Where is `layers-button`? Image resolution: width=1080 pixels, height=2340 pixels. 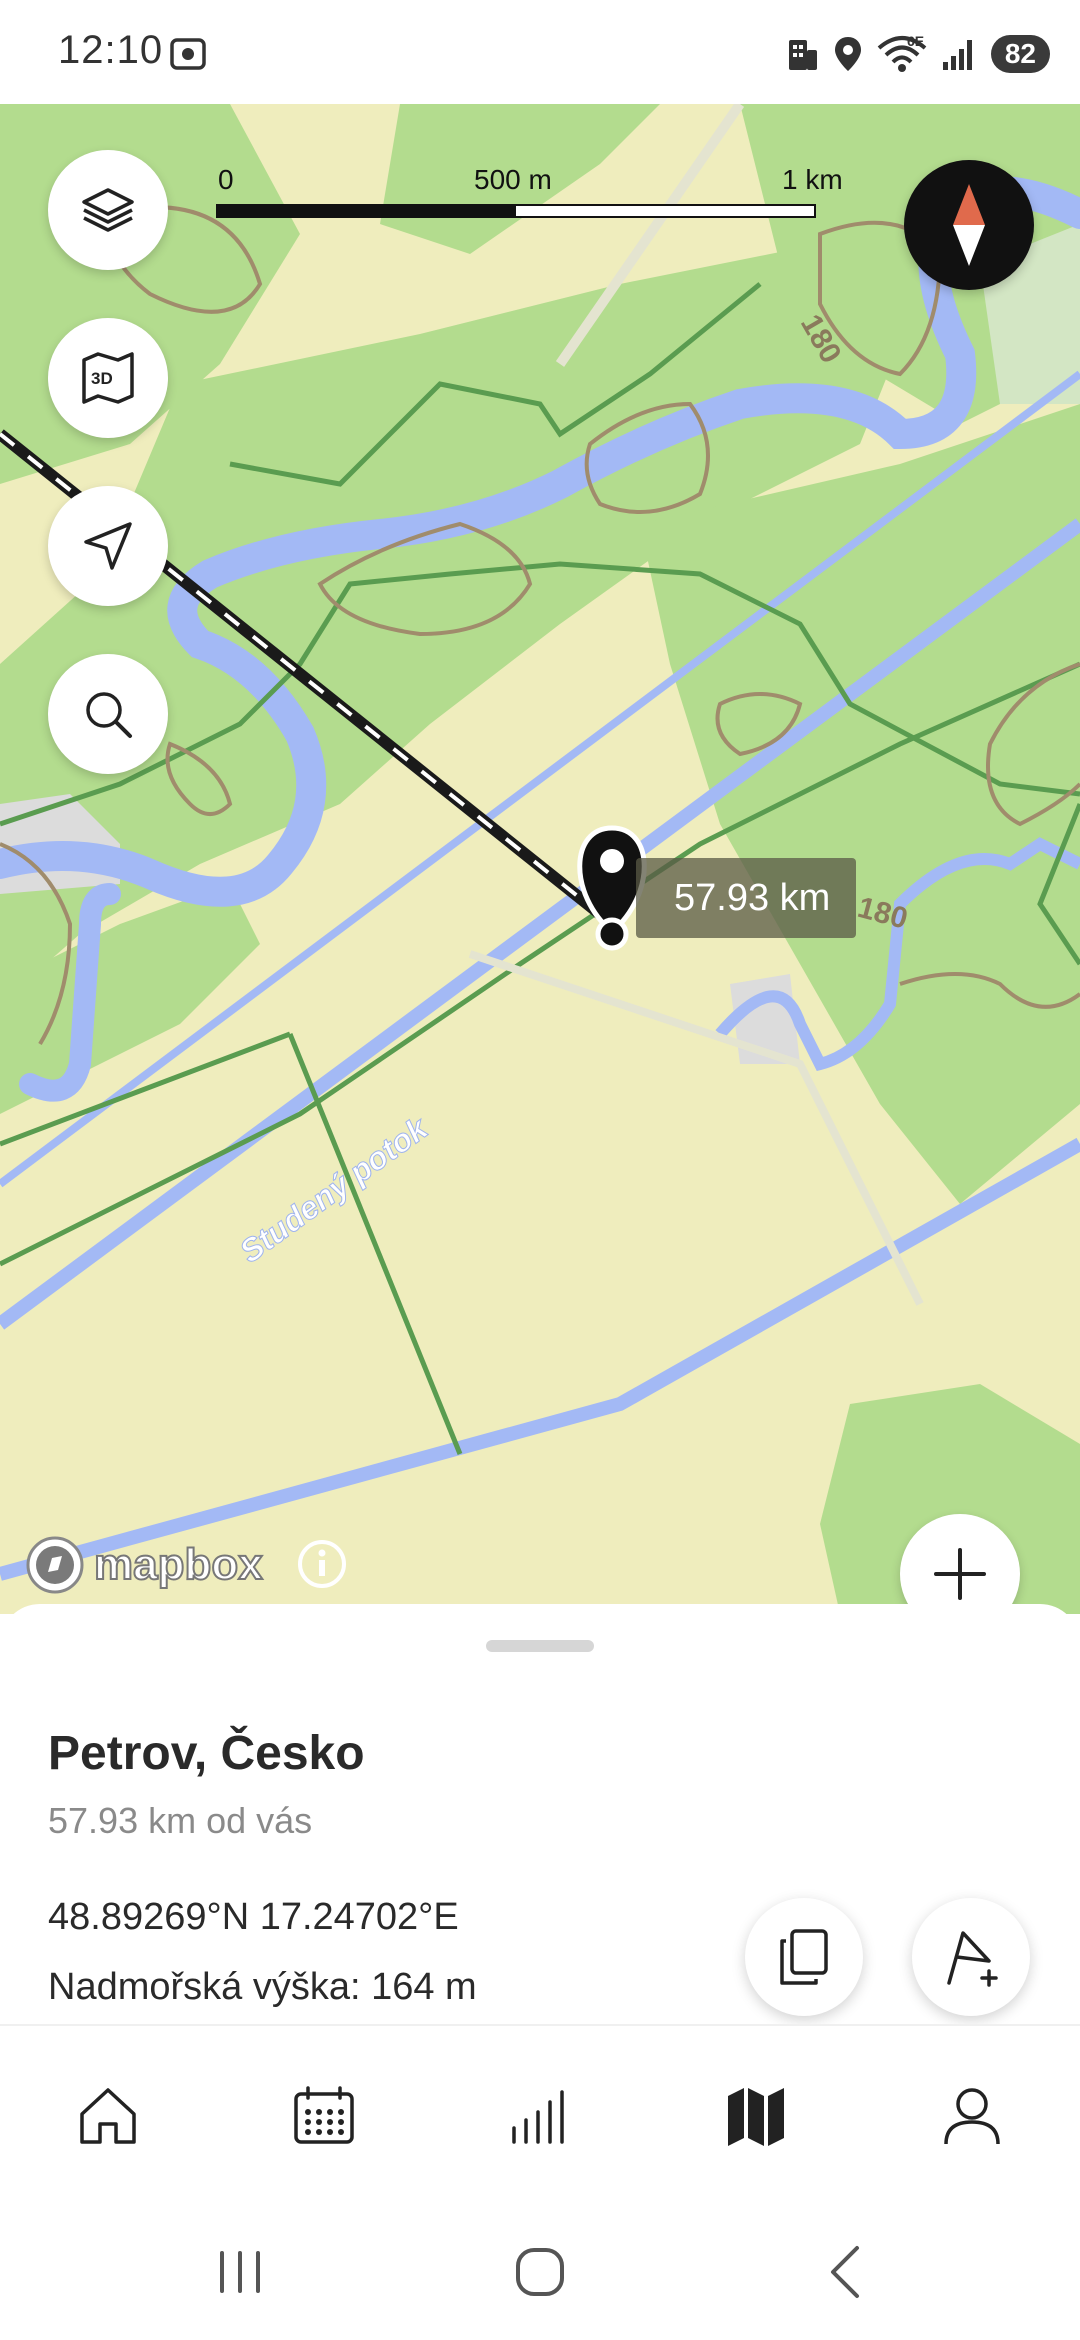 layers-button is located at coordinates (108, 210).